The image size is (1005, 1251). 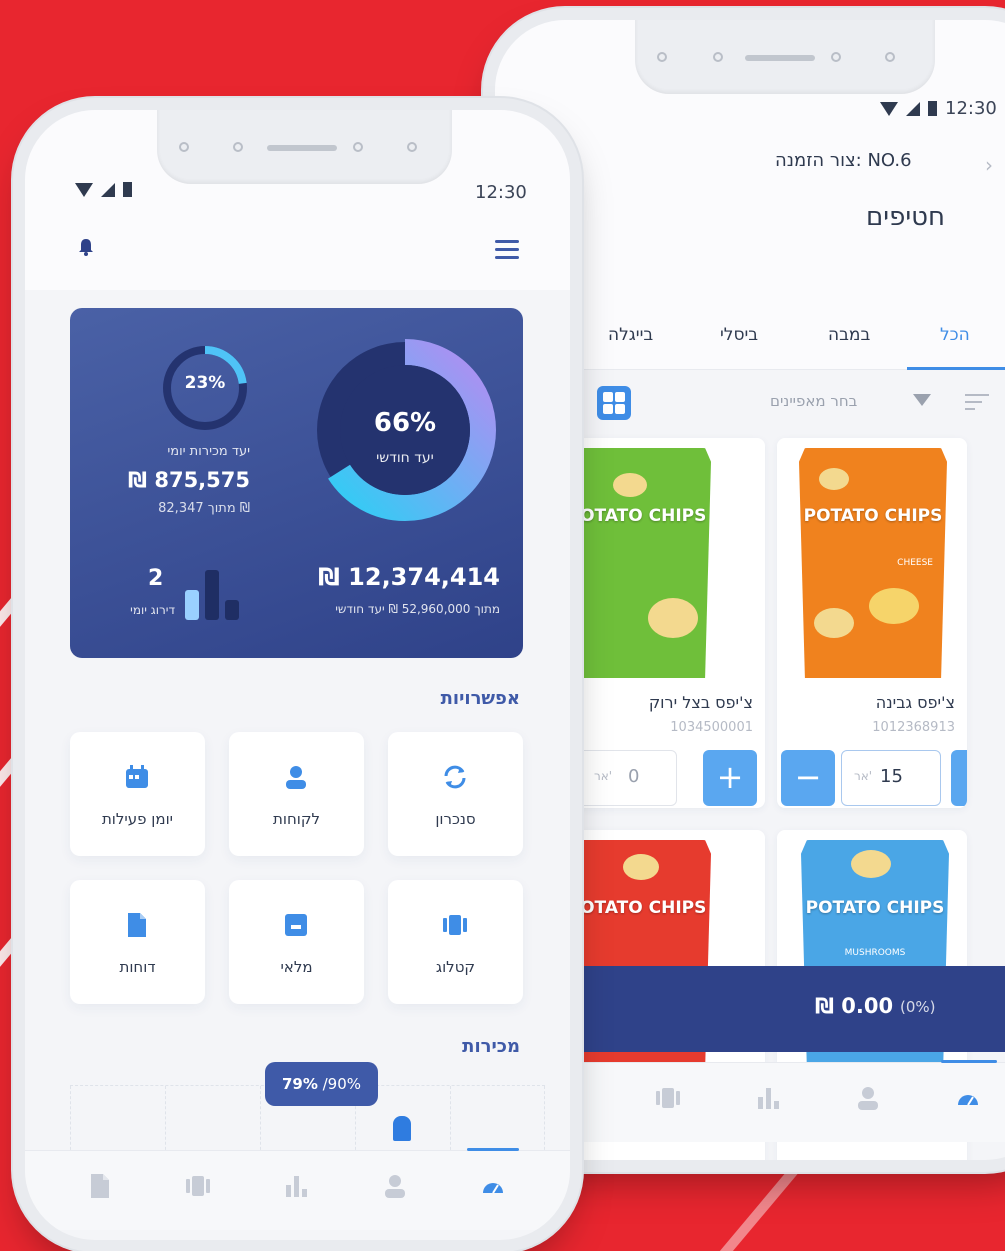 I want to click on quantity-value: 15, so click(x=891, y=776).